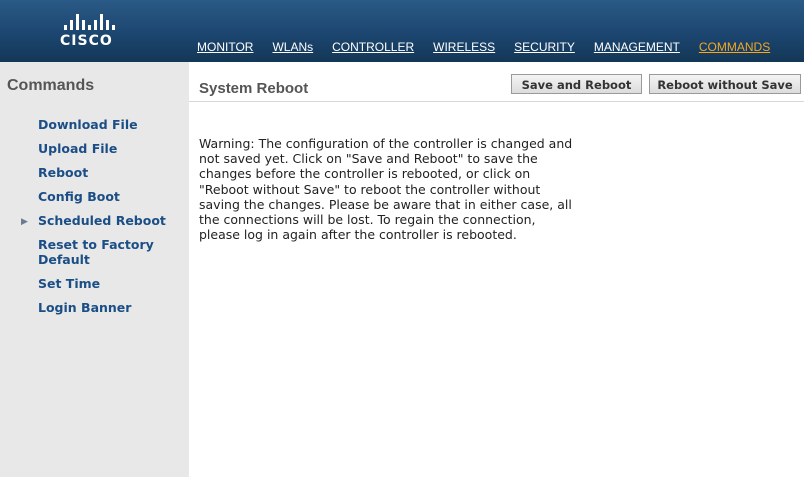 The image size is (804, 477). Describe the element at coordinates (464, 47) in the screenshot. I see `nav-wireless: WIRELESS` at that location.